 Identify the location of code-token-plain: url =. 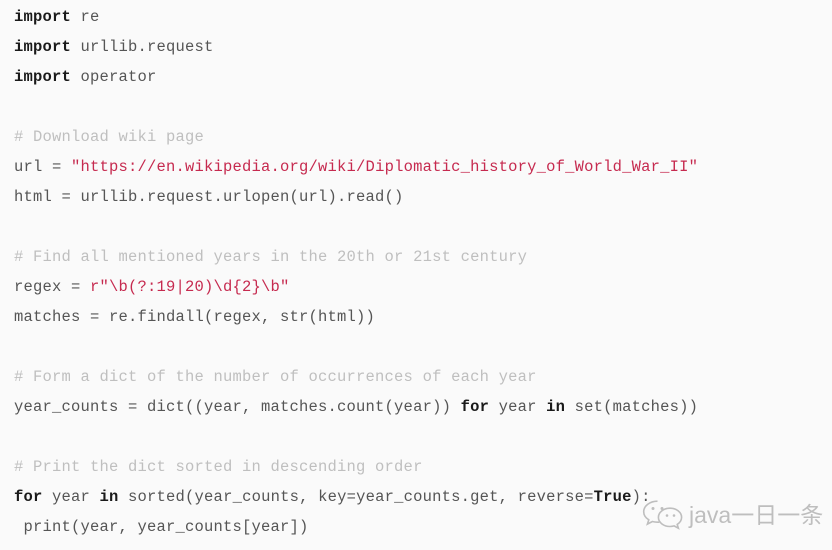
(43, 167).